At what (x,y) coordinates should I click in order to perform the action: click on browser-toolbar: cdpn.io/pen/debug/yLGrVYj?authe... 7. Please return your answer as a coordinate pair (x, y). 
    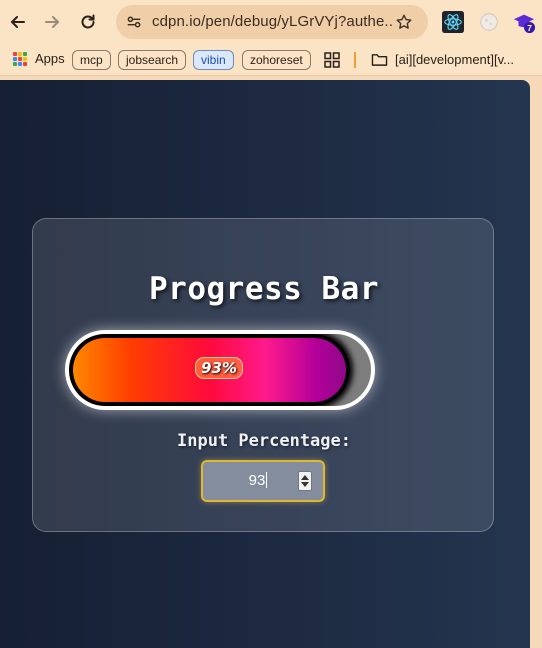
    Looking at the image, I should click on (271, 22).